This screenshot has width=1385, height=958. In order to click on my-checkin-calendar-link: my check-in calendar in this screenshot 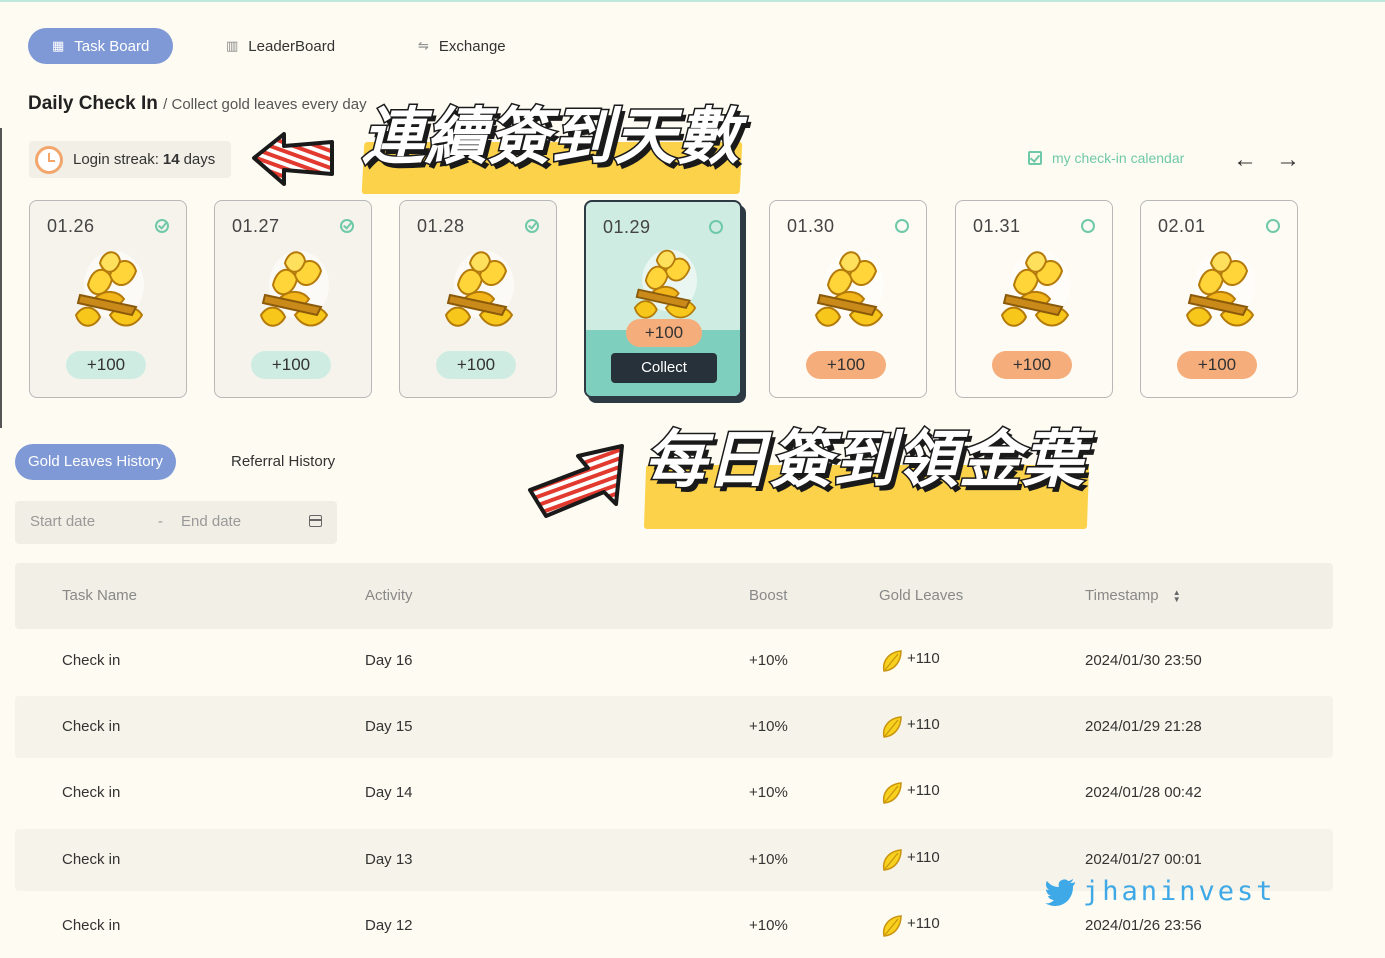, I will do `click(1106, 158)`.